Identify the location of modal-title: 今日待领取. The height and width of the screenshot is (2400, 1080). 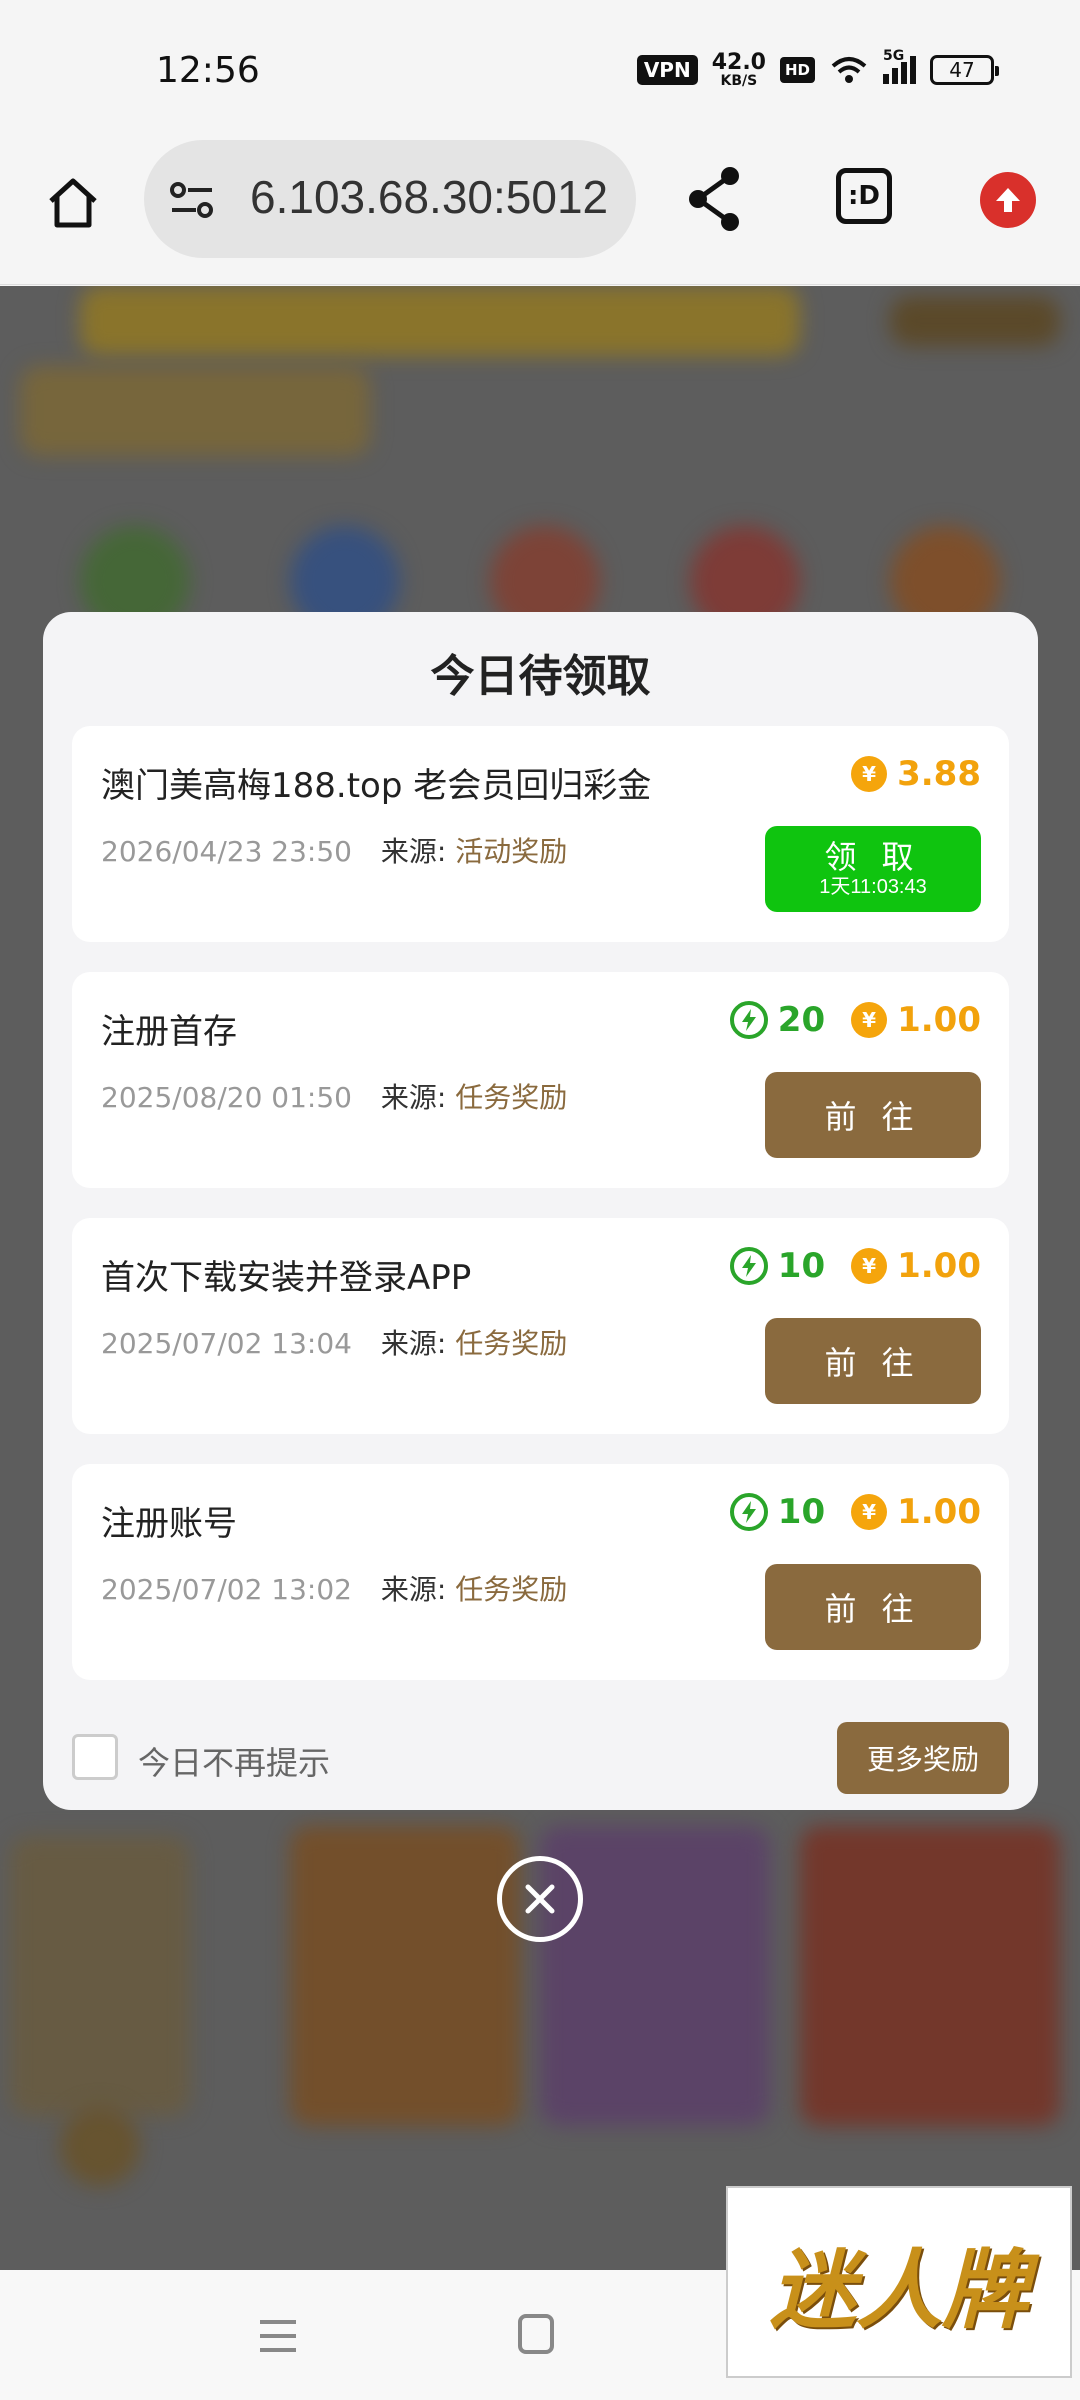
(540, 676).